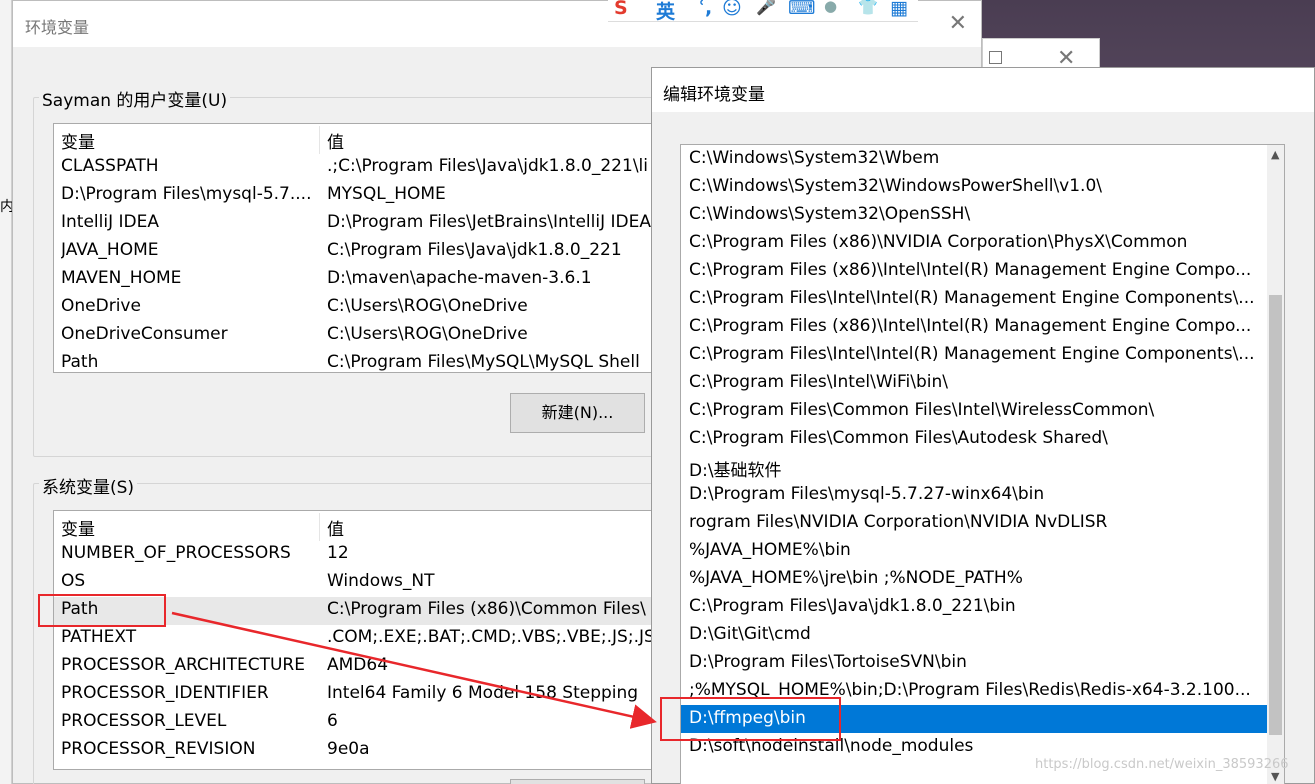 Image resolution: width=1315 pixels, height=784 pixels. What do you see at coordinates (1162, 764) in the screenshot?
I see `watermark: https://blog.csdn.net/weixin_38593266` at bounding box center [1162, 764].